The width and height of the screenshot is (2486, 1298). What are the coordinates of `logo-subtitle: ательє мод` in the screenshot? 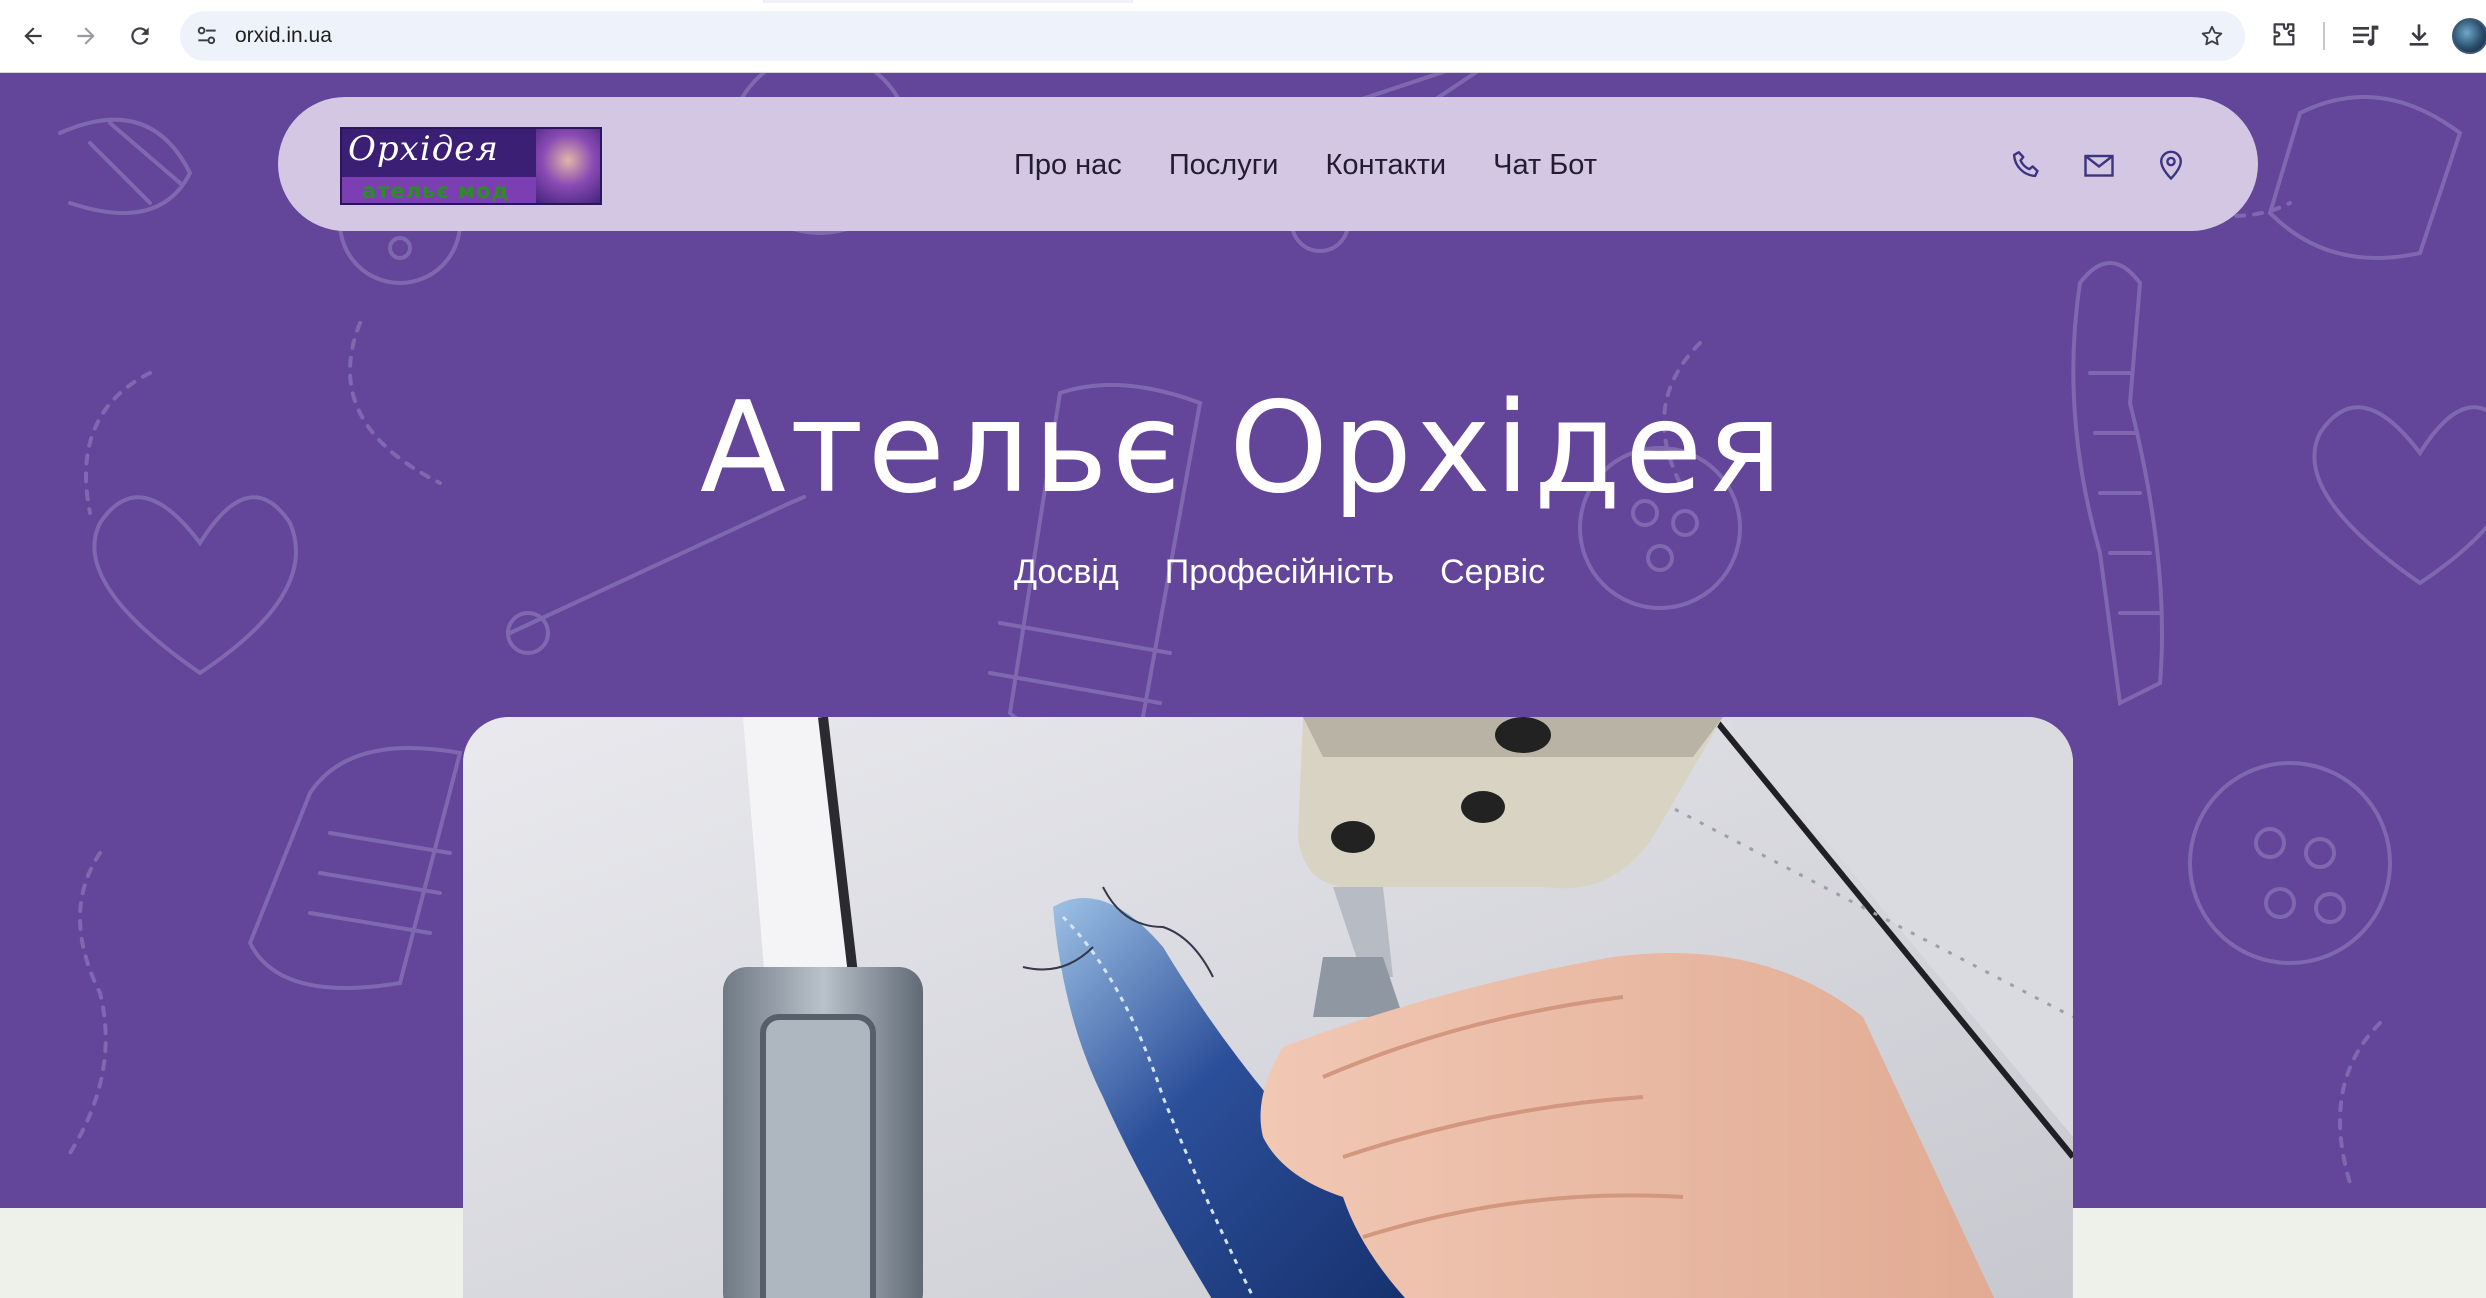 It's located at (436, 191).